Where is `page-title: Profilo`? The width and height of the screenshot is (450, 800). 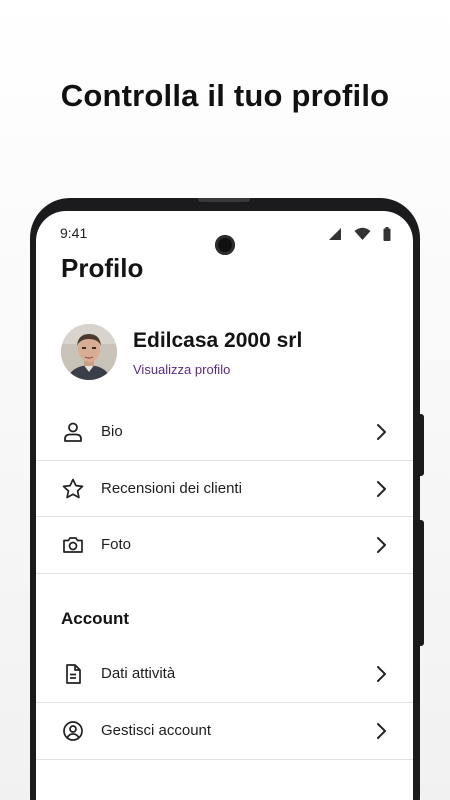
page-title: Profilo is located at coordinates (102, 268).